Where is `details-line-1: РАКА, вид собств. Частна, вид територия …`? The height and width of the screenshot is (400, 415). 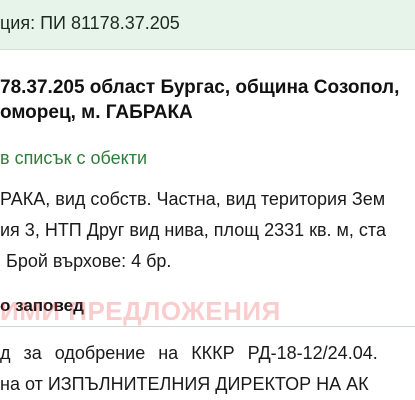
details-line-1: РАКА, вид собств. Частна, вид територия … is located at coordinates (193, 199).